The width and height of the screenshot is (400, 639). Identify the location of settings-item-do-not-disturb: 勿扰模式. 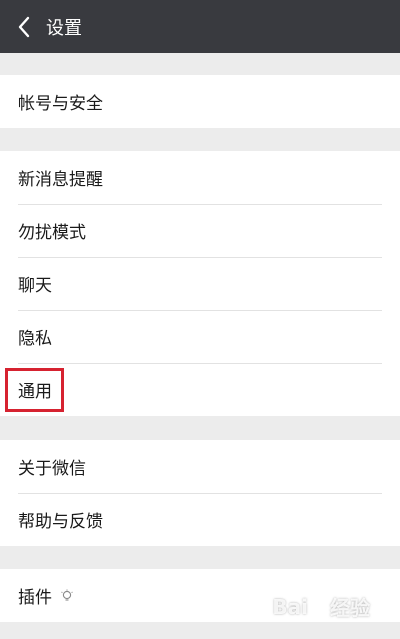
(200, 230).